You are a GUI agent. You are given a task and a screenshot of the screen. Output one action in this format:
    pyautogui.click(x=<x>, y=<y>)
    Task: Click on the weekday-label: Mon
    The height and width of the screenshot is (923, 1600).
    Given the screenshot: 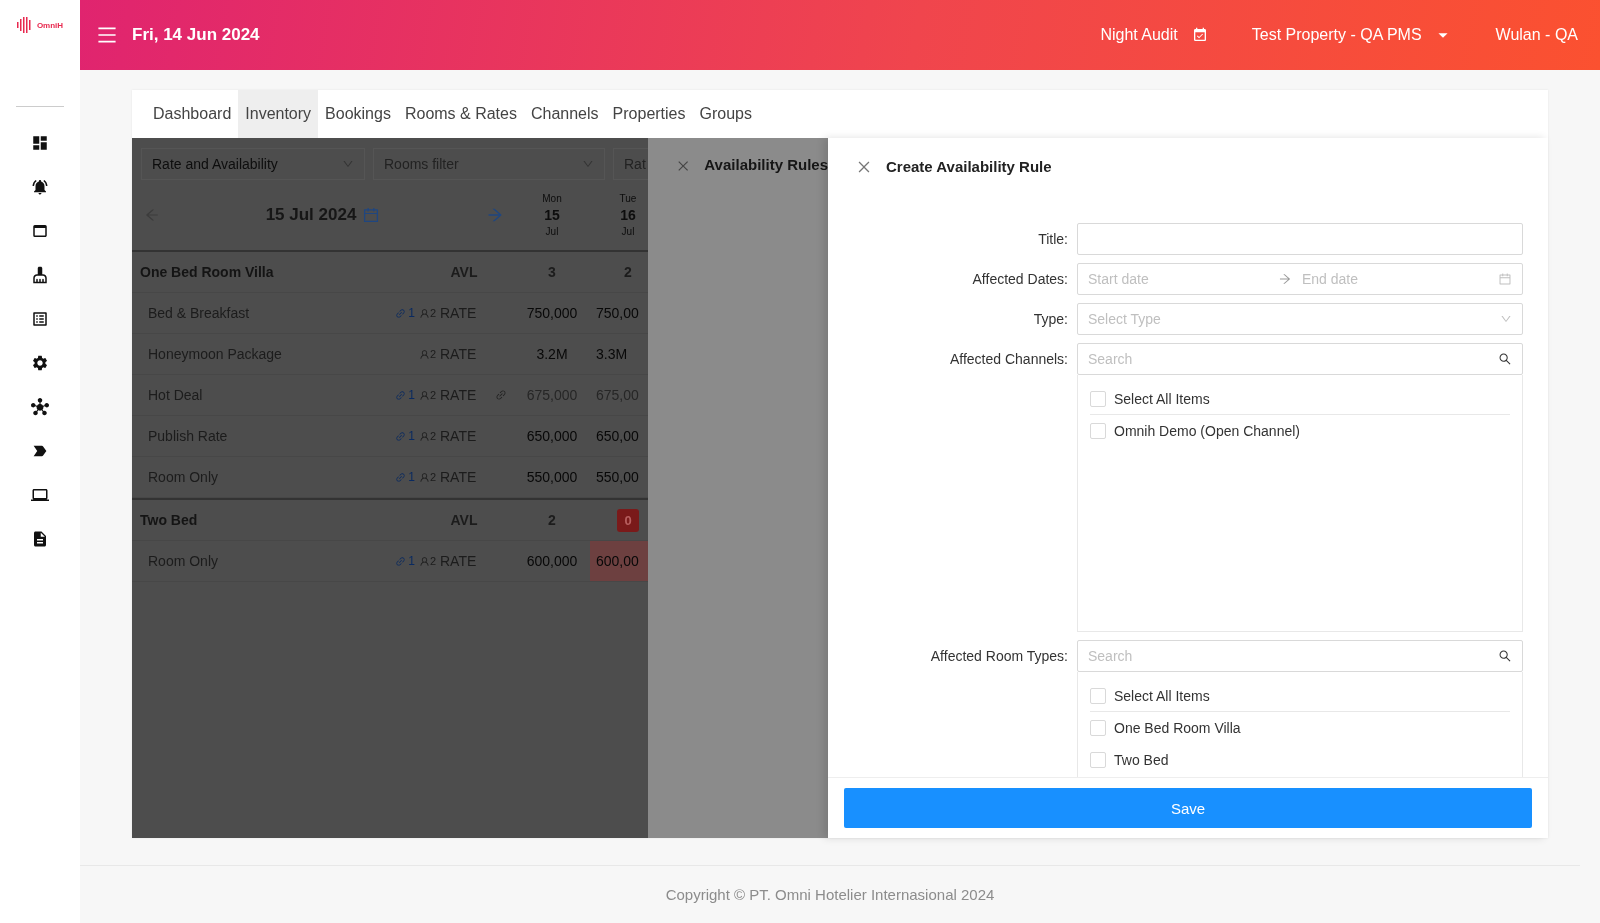 What is the action you would take?
    pyautogui.click(x=552, y=198)
    